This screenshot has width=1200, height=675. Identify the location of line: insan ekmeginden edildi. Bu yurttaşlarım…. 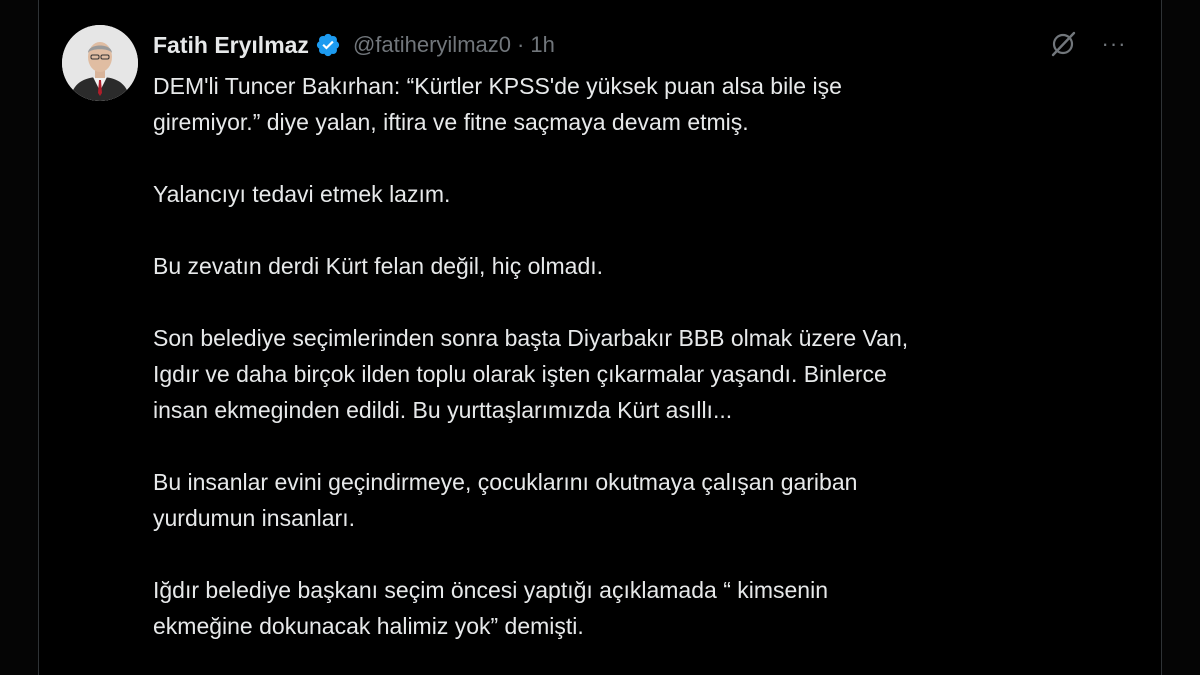
(443, 410).